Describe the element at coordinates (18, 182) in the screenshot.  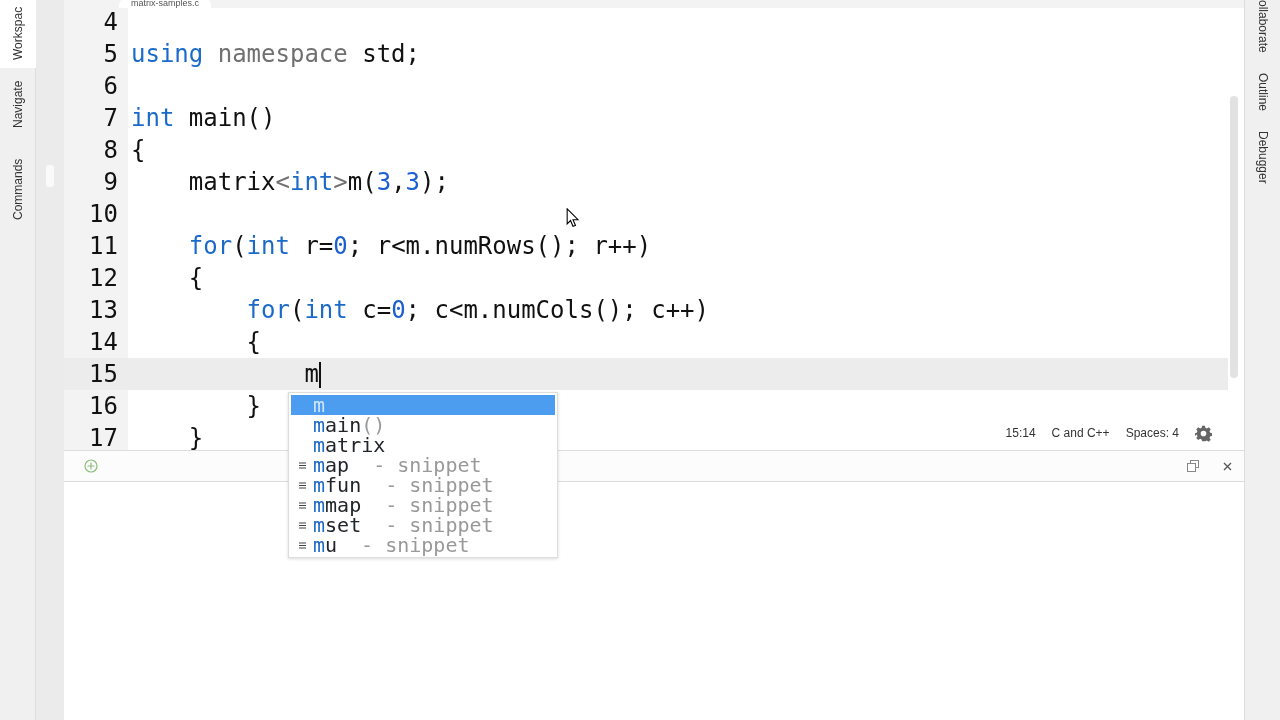
I see `side-tab: Commands` at that location.